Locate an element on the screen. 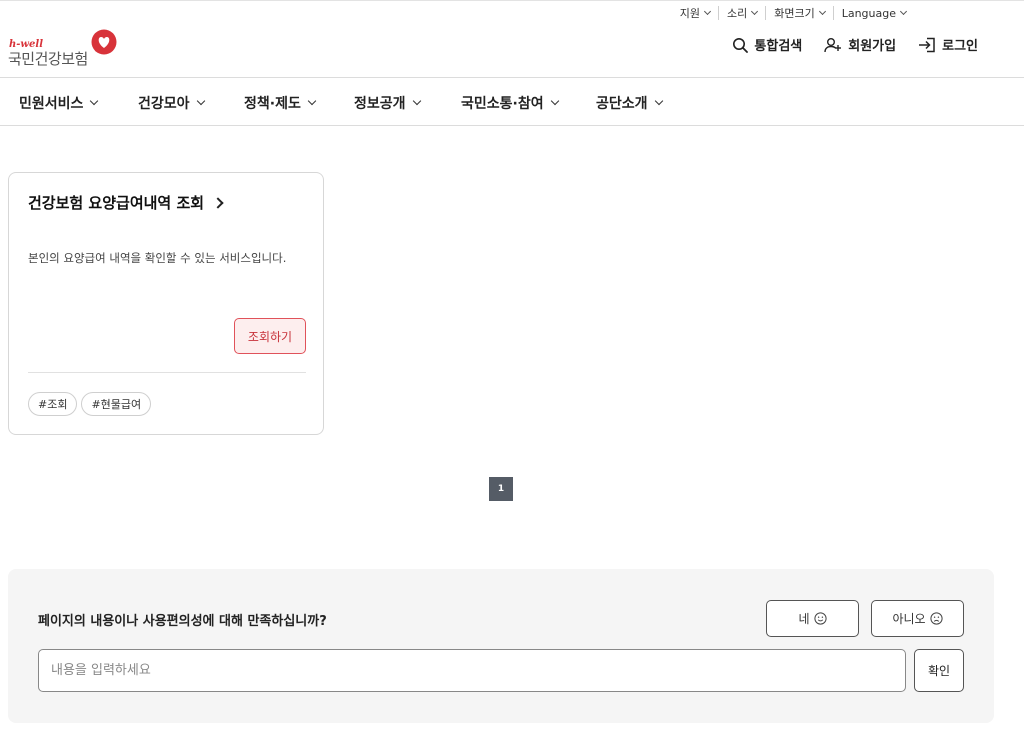 The image size is (1024, 739). utility-bar: 지원 소리 화면크기 Language is located at coordinates (793, 13).